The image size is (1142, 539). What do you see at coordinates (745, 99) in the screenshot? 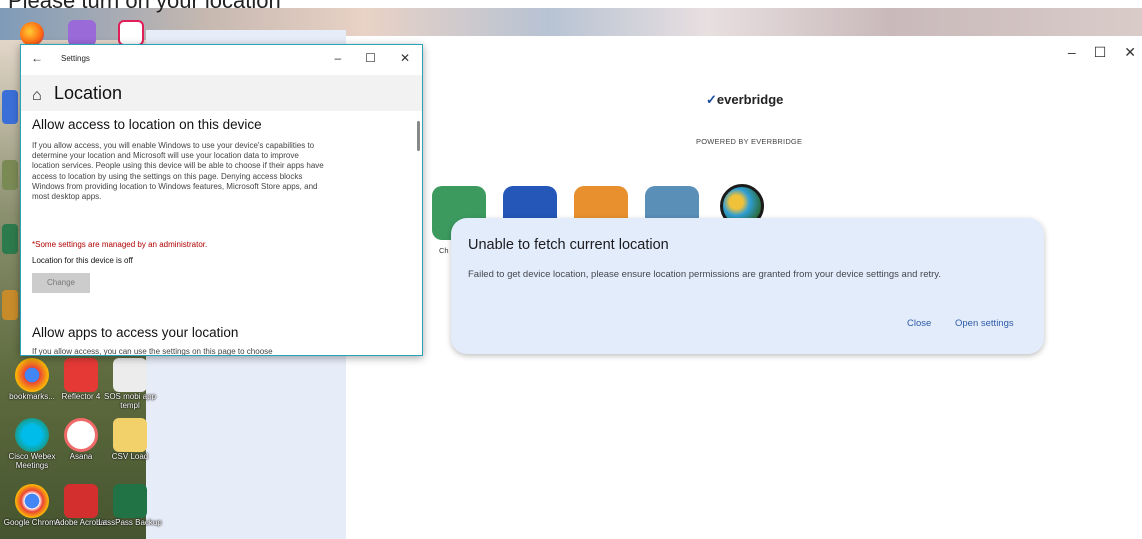
I see `everbridge-logo: ✓everbridge` at bounding box center [745, 99].